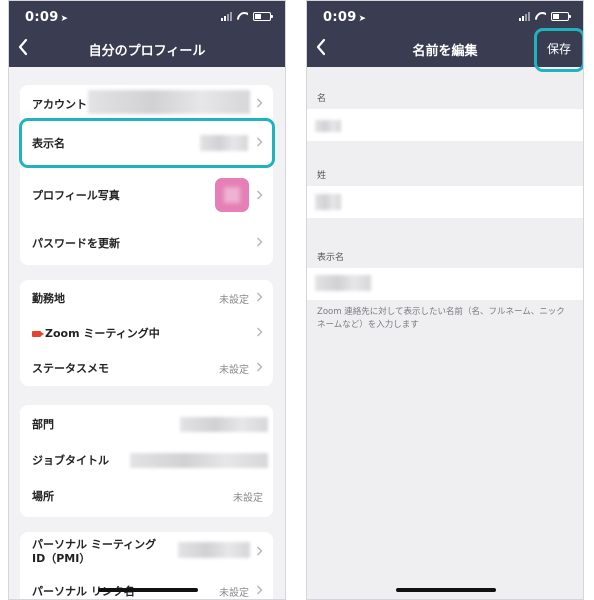 The height and width of the screenshot is (600, 594). I want to click on row-job-title: ジョブタイトル, so click(146, 460).